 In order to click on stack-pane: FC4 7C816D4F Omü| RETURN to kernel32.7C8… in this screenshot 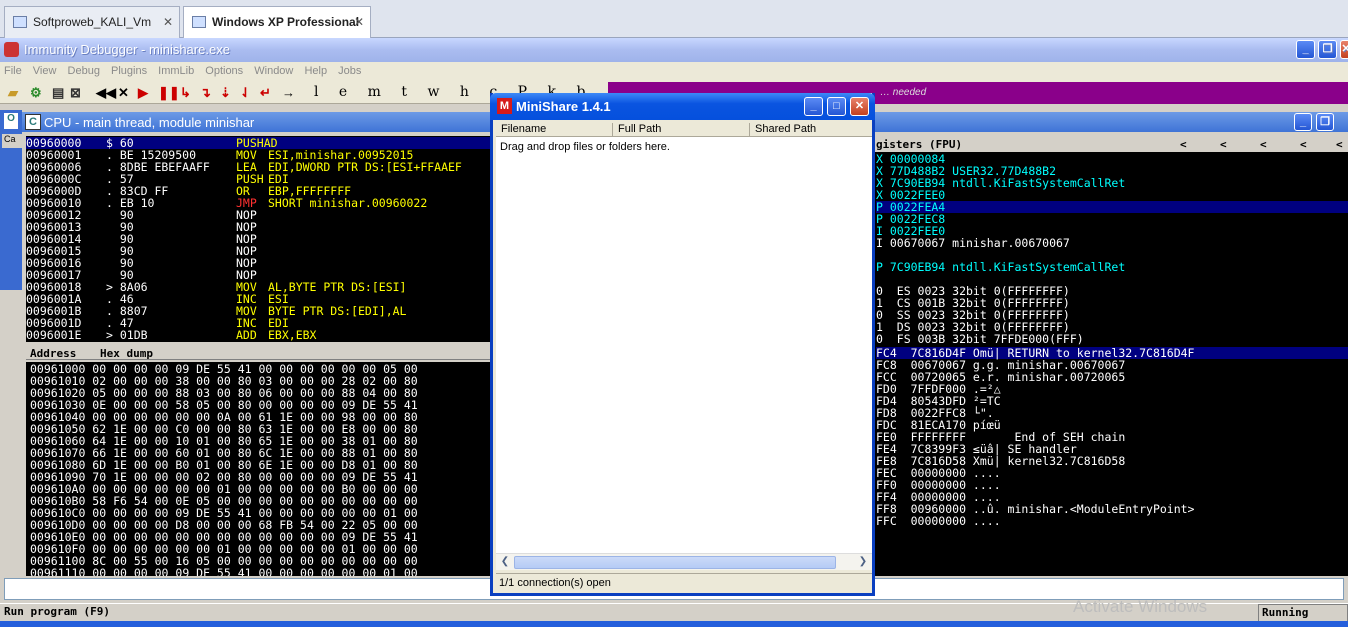, I will do `click(1111, 461)`.